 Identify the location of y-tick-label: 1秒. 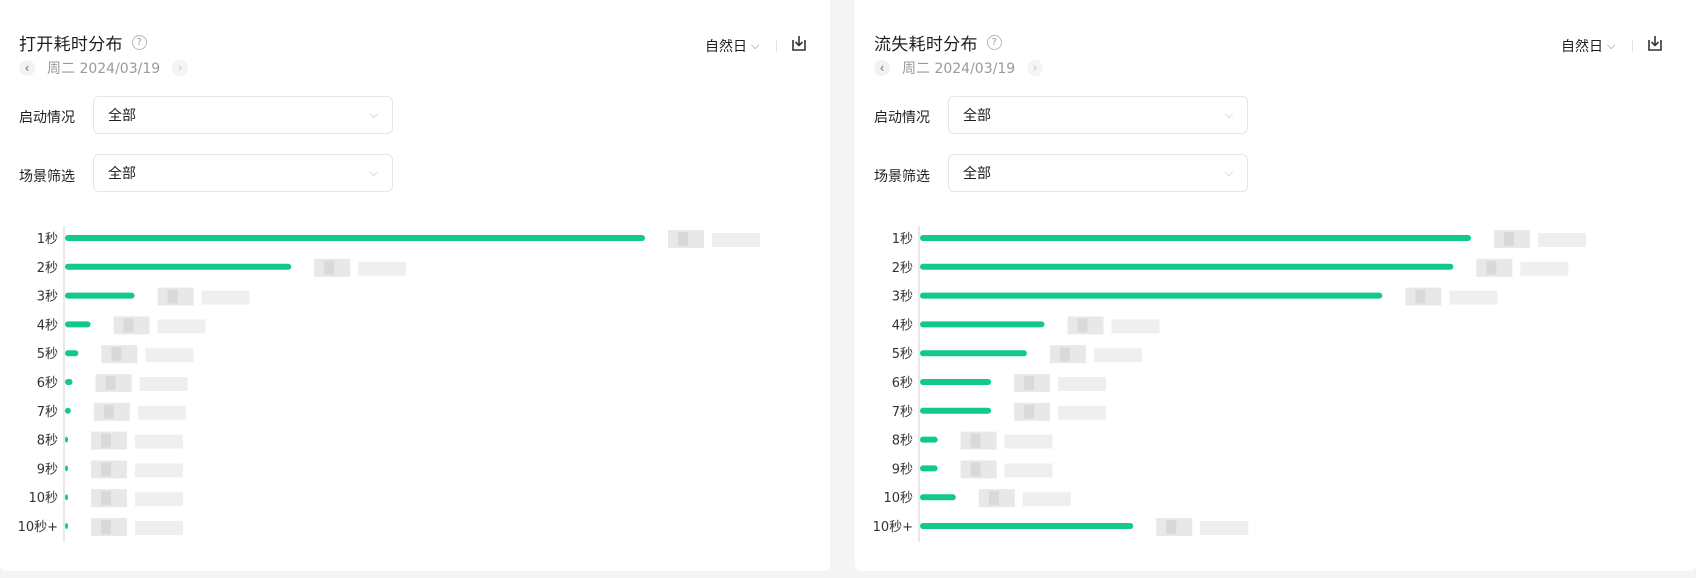
(47, 239).